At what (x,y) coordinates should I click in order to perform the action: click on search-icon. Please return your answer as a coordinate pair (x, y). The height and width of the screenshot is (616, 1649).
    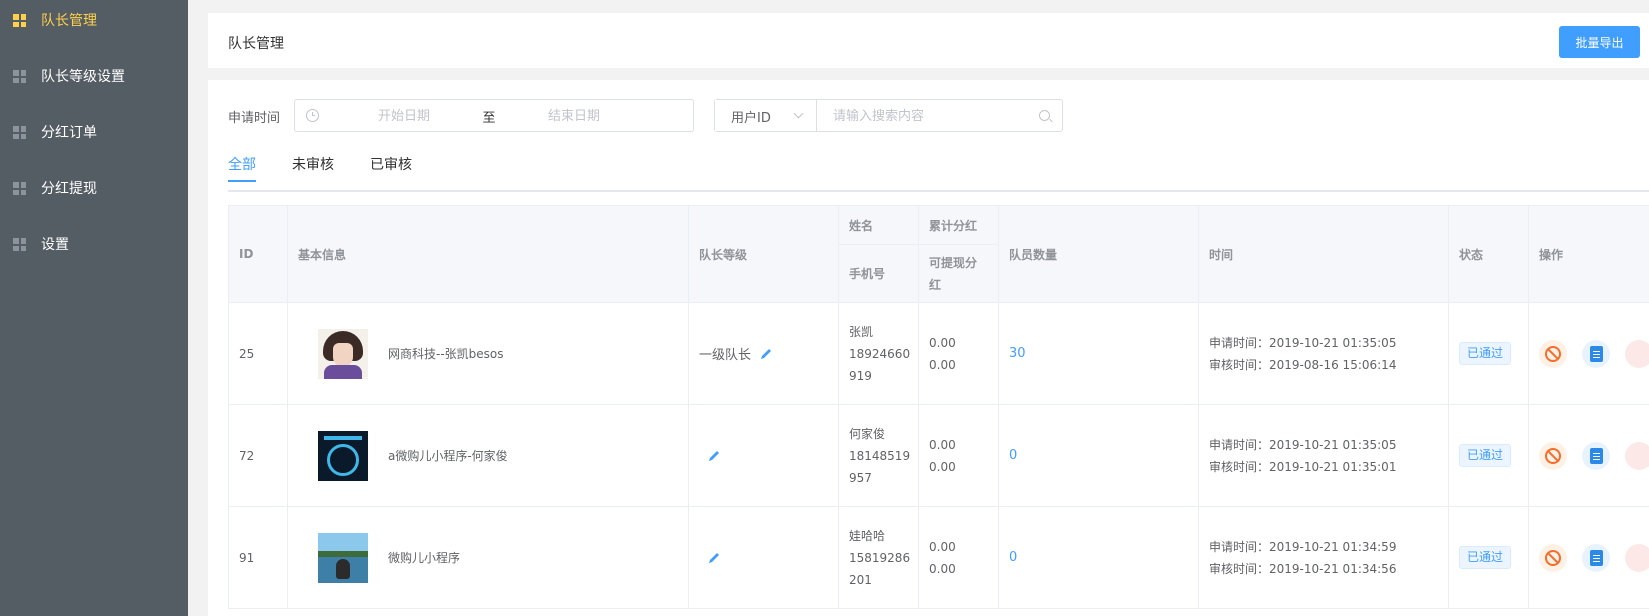
    Looking at the image, I should click on (1044, 115).